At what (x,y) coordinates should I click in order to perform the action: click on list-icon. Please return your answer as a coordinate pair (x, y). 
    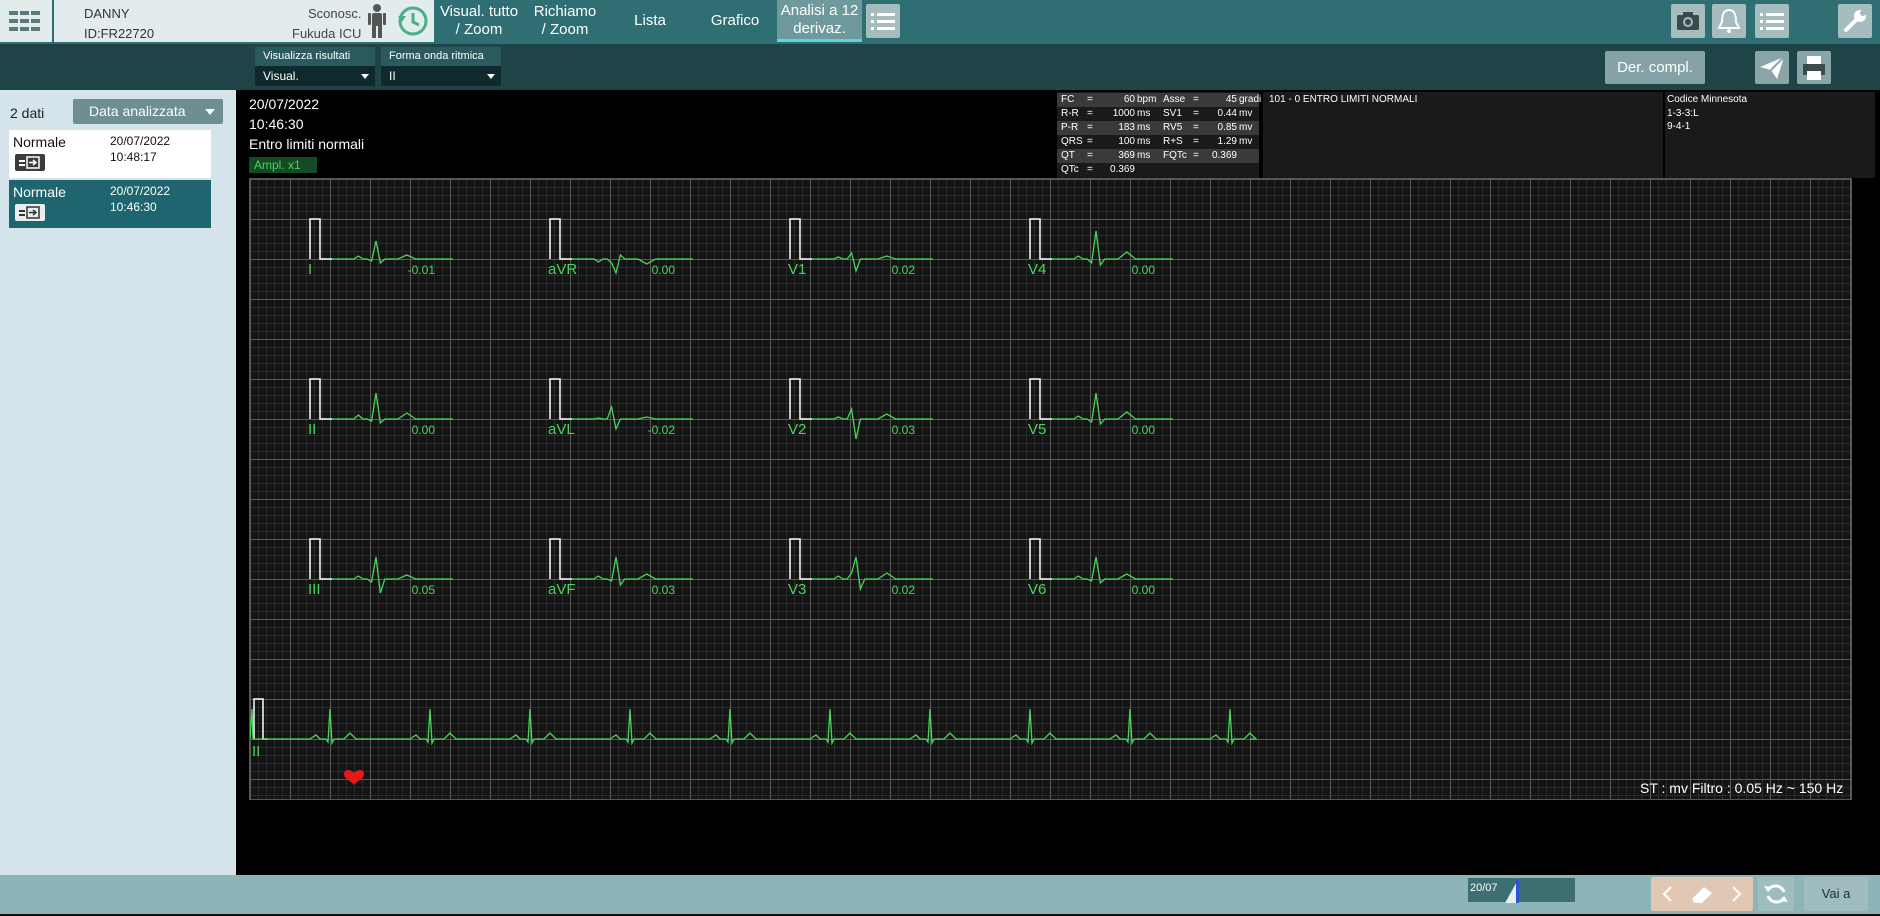
    Looking at the image, I should click on (883, 21).